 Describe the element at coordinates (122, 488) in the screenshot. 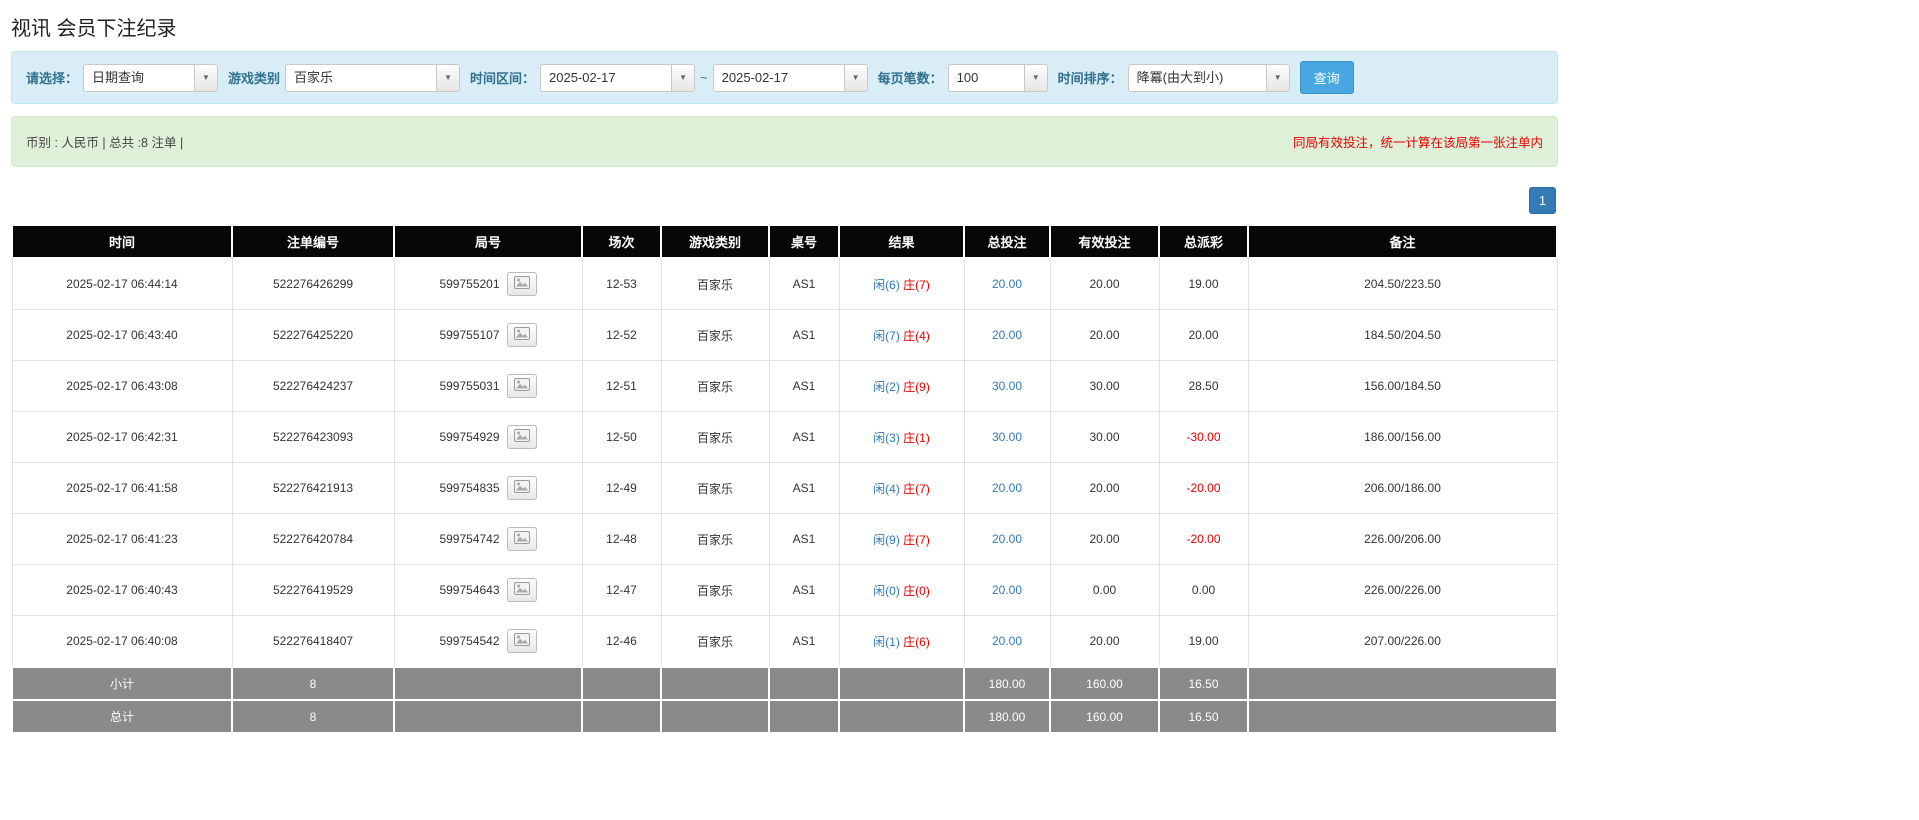

I see `cell-time: 2025-02-17 06:41:58` at that location.